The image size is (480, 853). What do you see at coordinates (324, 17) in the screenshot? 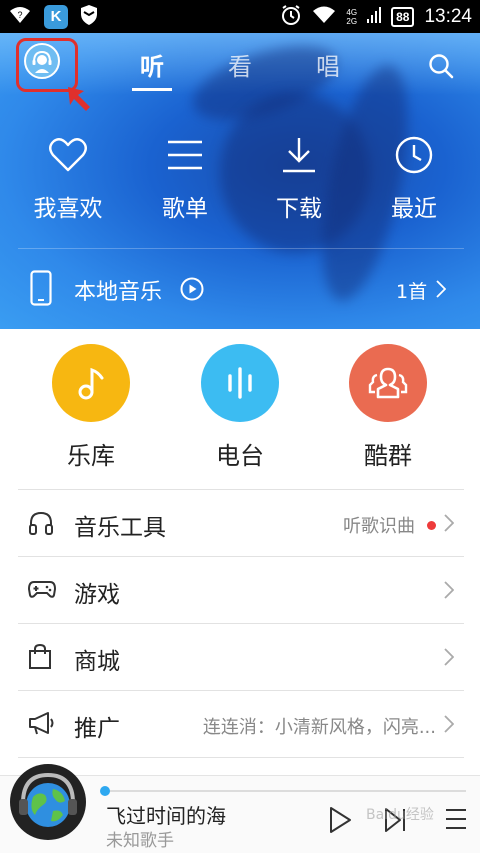
I see `wifi-icon` at bounding box center [324, 17].